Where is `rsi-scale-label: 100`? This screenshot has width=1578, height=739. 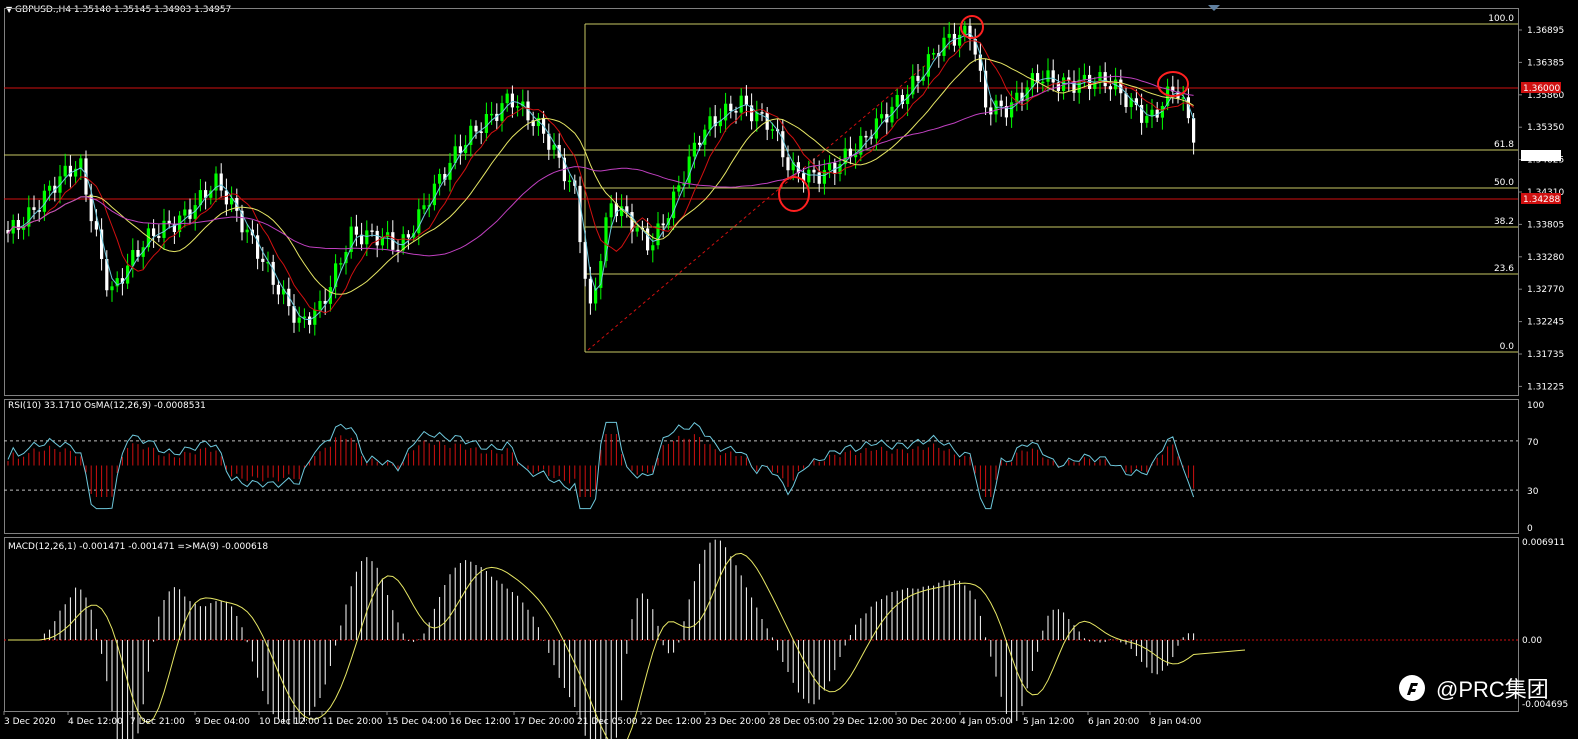 rsi-scale-label: 100 is located at coordinates (1535, 406).